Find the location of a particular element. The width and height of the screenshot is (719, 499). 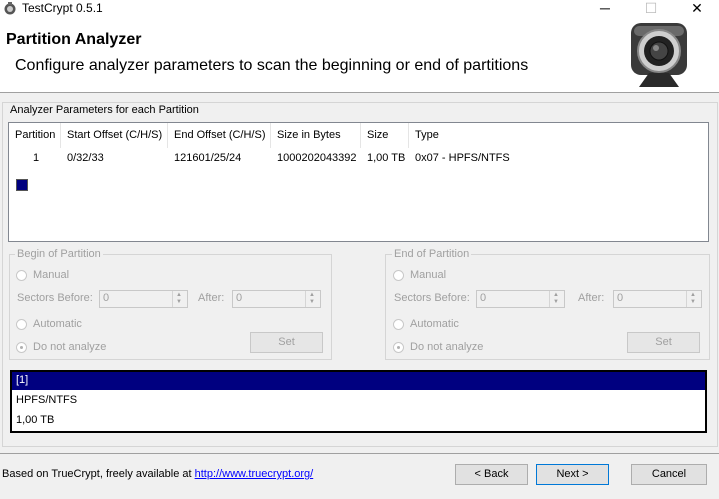

end-set-button: Set is located at coordinates (663, 342).